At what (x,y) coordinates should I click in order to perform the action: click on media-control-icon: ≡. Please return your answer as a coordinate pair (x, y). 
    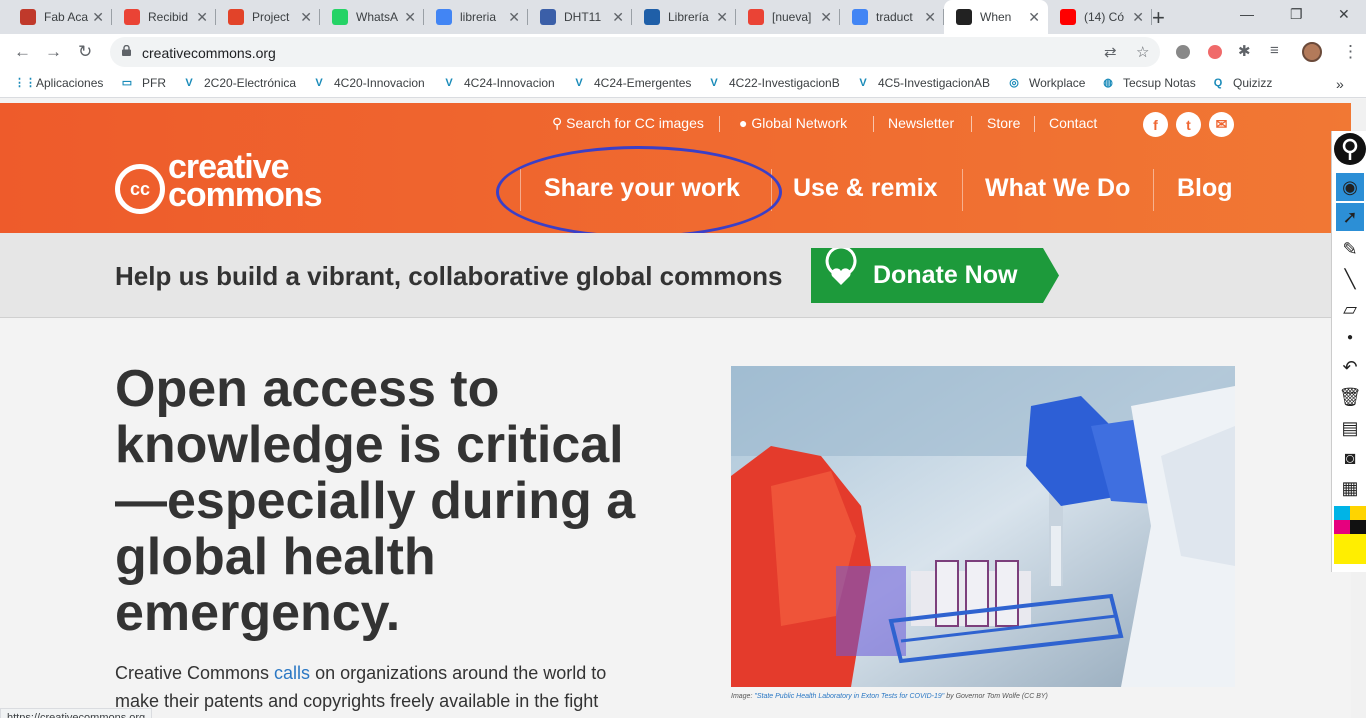
    Looking at the image, I should click on (1274, 50).